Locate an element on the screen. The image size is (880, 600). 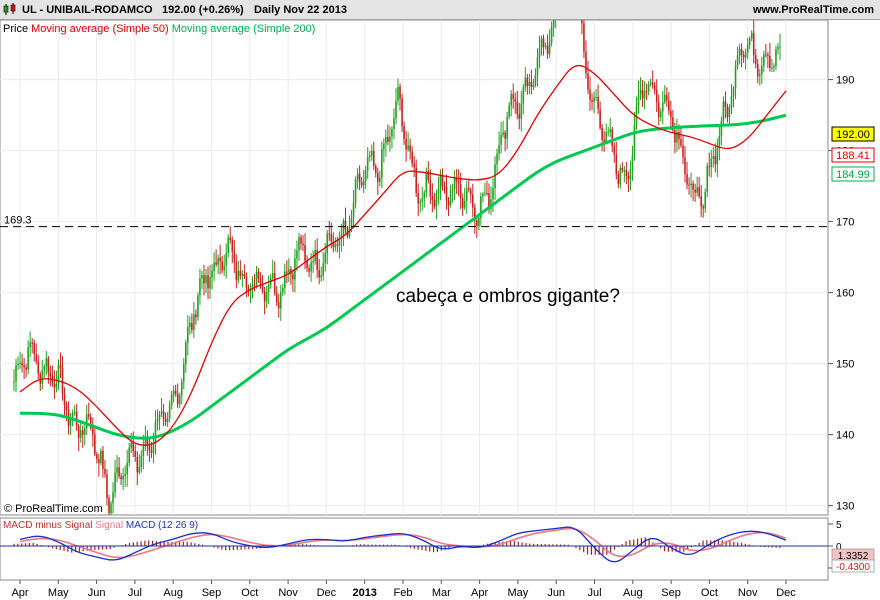
website-link: www.ProRealTime.com is located at coordinates (813, 10).